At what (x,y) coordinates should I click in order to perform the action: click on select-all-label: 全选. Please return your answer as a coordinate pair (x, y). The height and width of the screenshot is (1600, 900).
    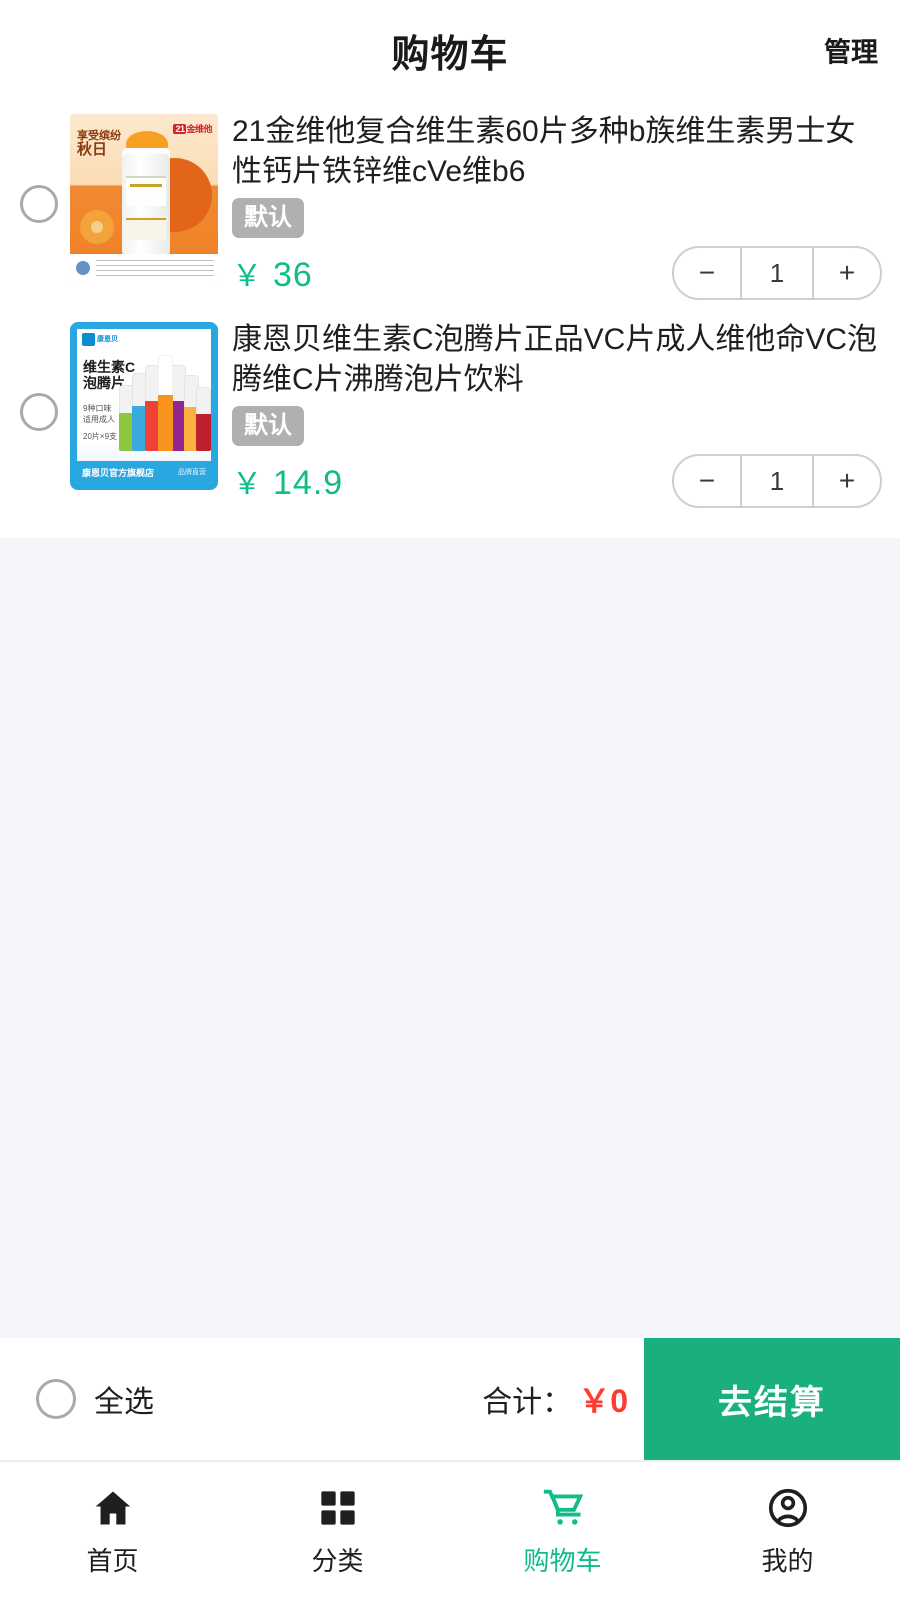
    Looking at the image, I should click on (124, 1402).